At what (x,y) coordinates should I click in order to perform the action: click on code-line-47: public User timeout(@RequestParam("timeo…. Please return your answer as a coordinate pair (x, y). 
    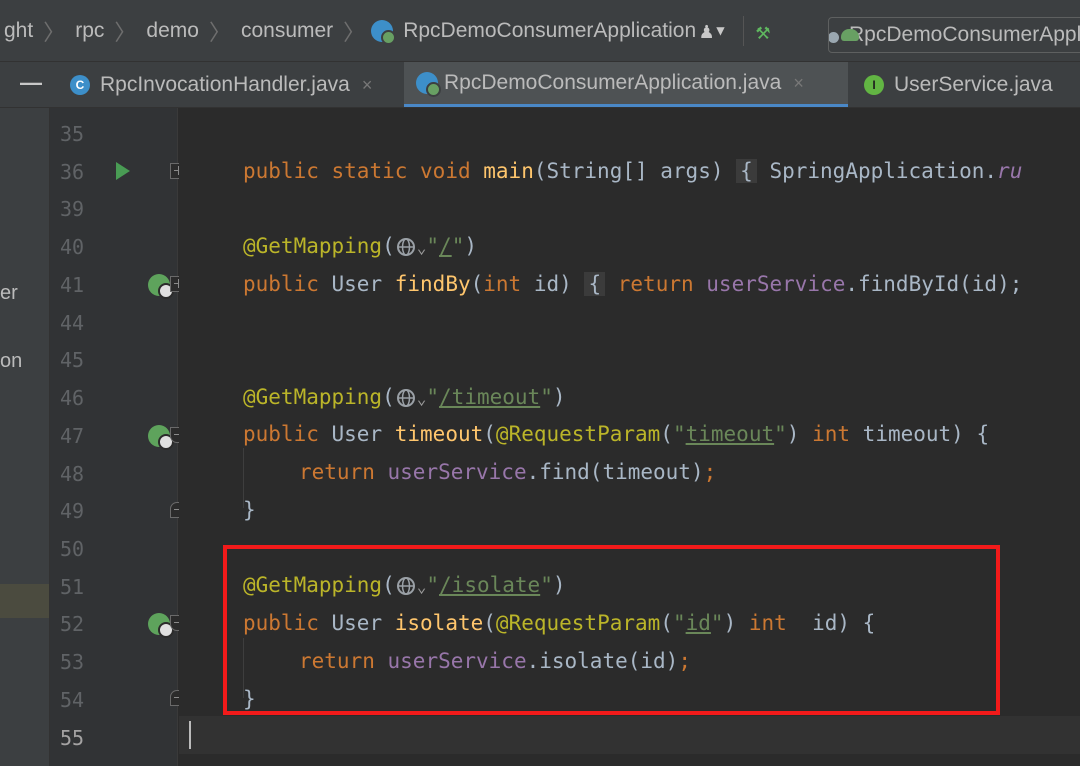
    Looking at the image, I should click on (616, 434).